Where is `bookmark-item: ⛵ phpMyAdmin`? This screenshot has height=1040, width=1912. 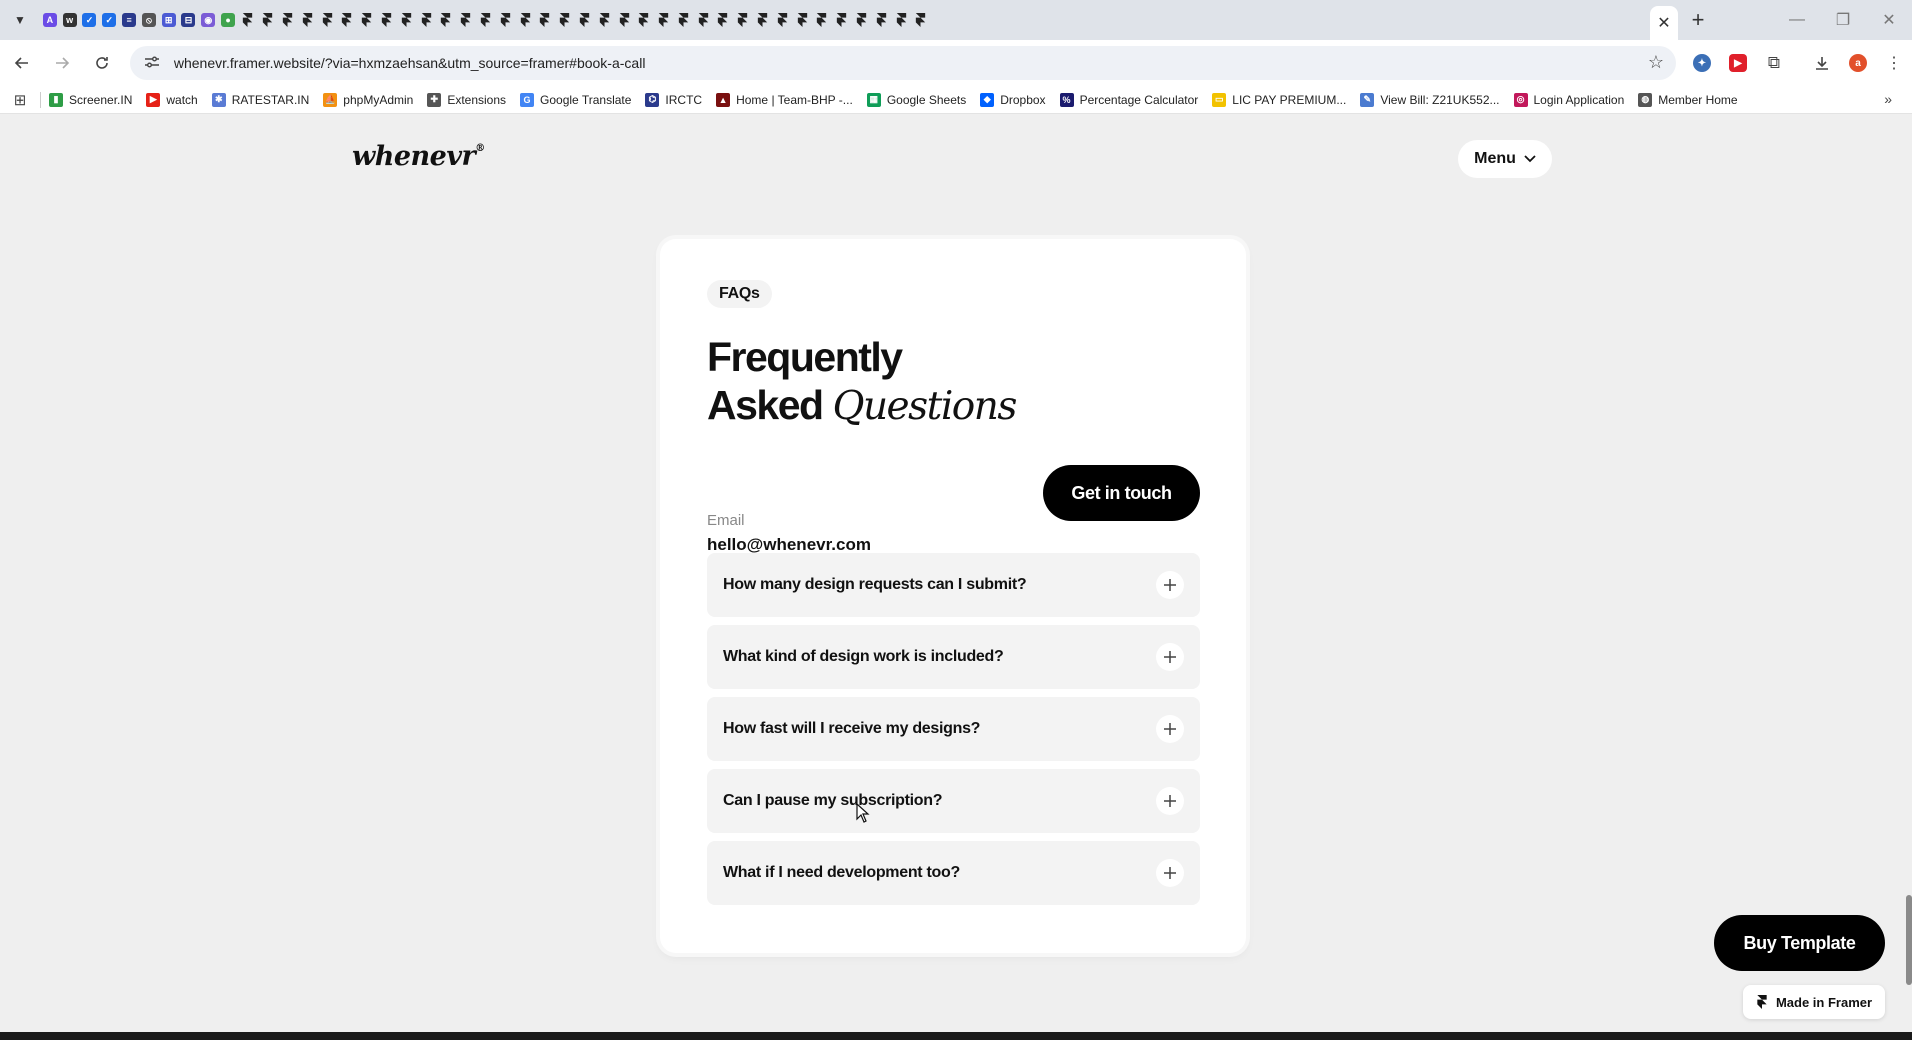 bookmark-item: ⛵ phpMyAdmin is located at coordinates (368, 99).